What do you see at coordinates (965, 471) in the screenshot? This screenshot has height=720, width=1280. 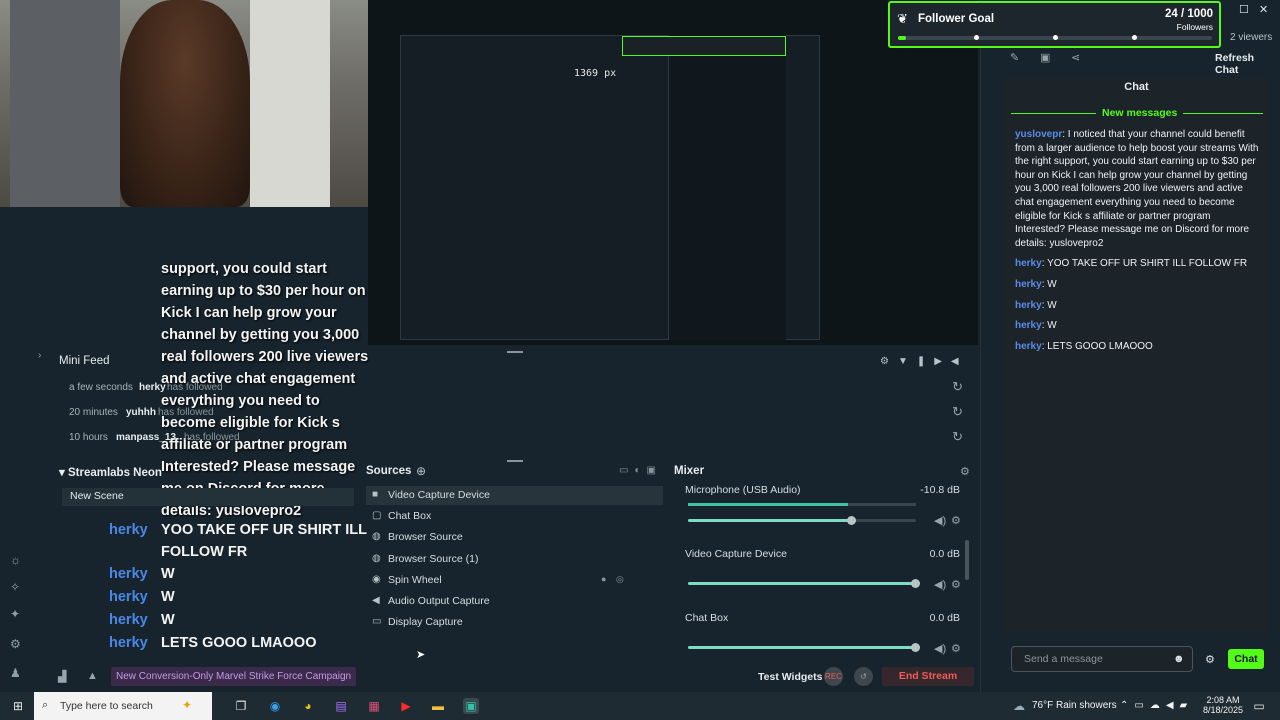 I see `mixer-settings-icon: ⚙` at bounding box center [965, 471].